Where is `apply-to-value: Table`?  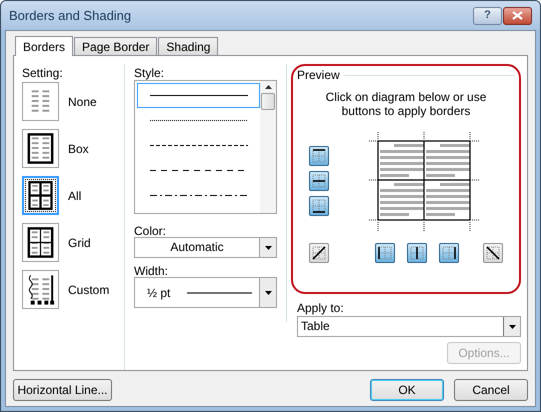
apply-to-value: Table is located at coordinates (315, 326).